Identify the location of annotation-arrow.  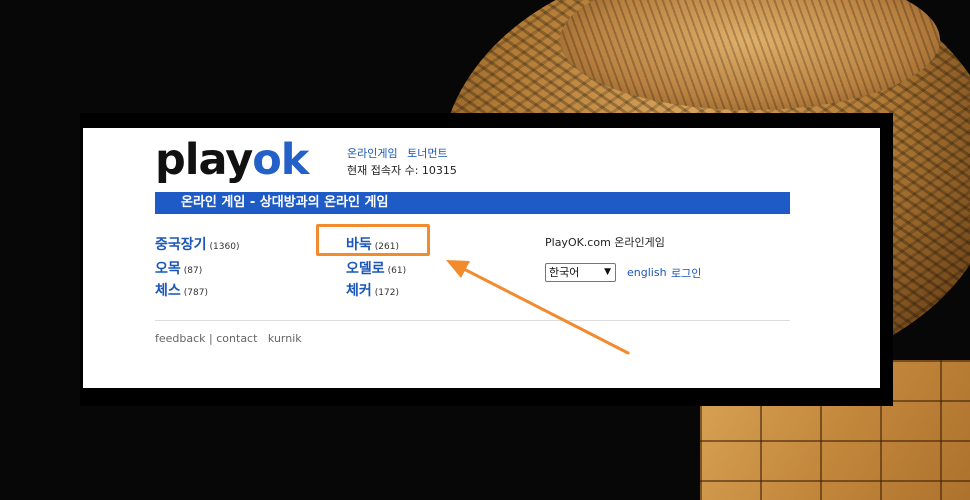
(538, 307).